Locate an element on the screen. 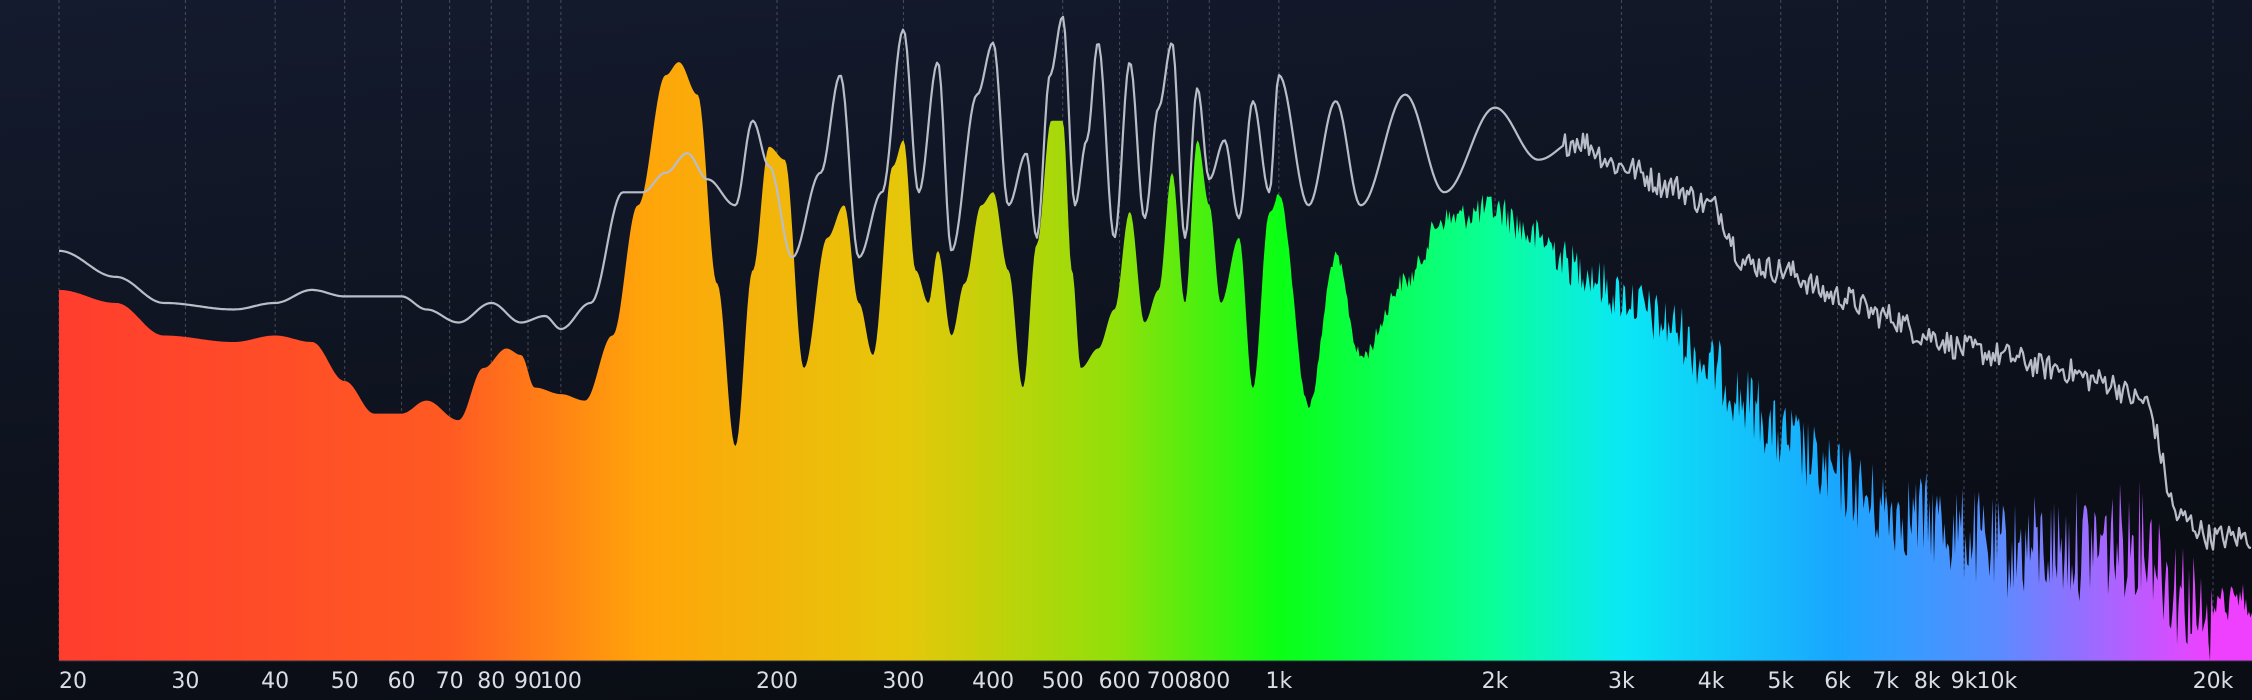  x-tick-label: 9k is located at coordinates (1964, 681).